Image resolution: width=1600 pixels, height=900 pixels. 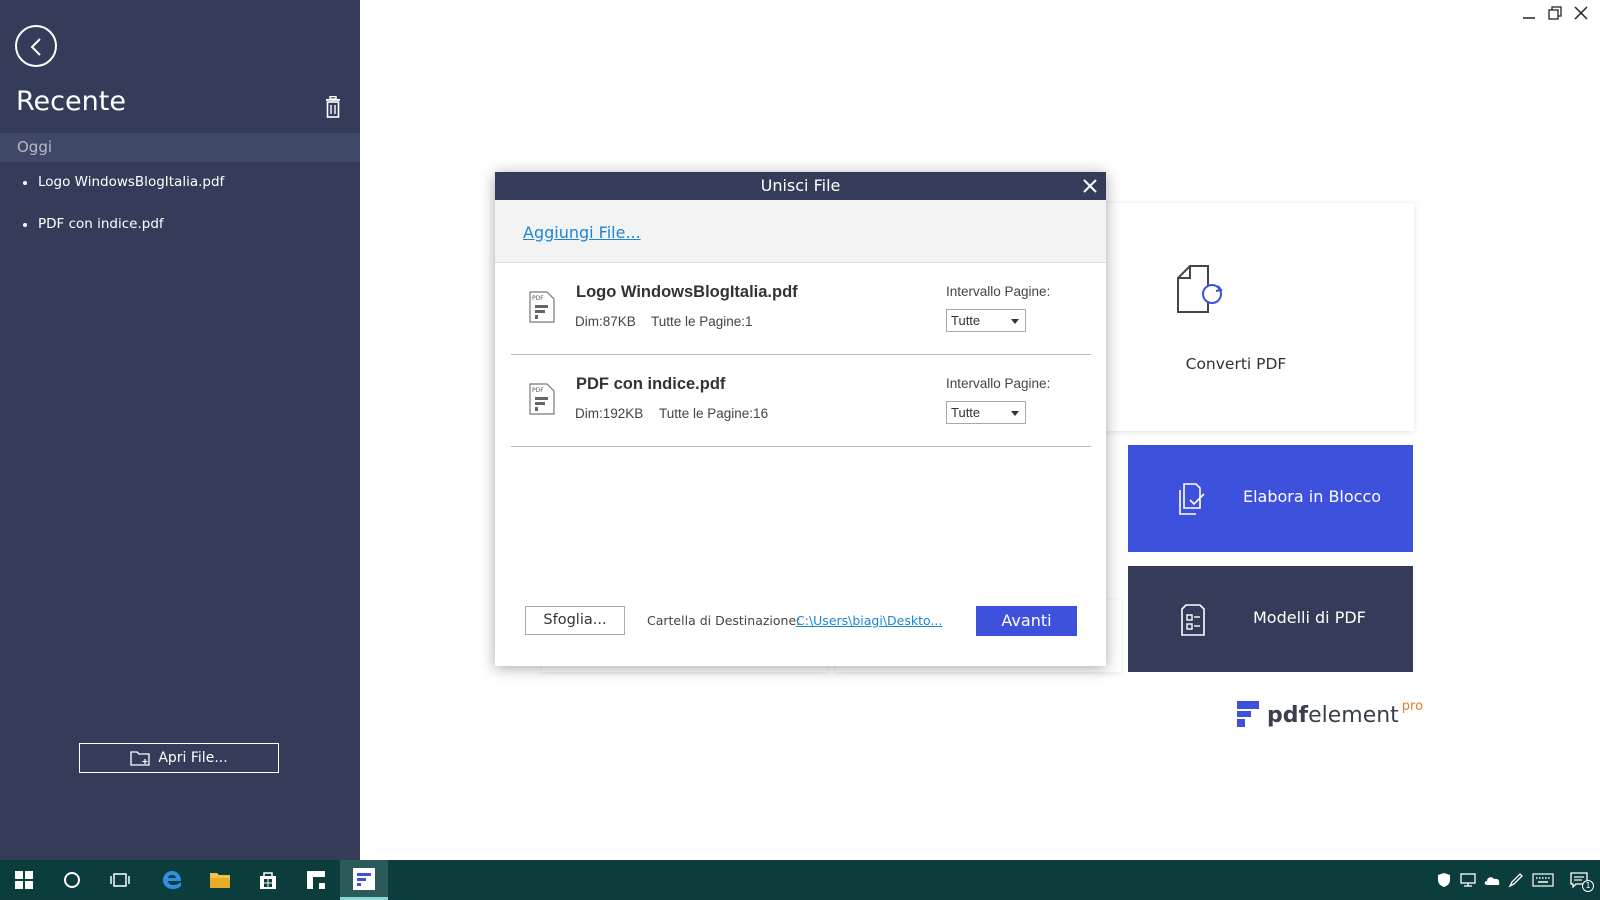 What do you see at coordinates (1579, 880) in the screenshot?
I see `notifications-icon: 1` at bounding box center [1579, 880].